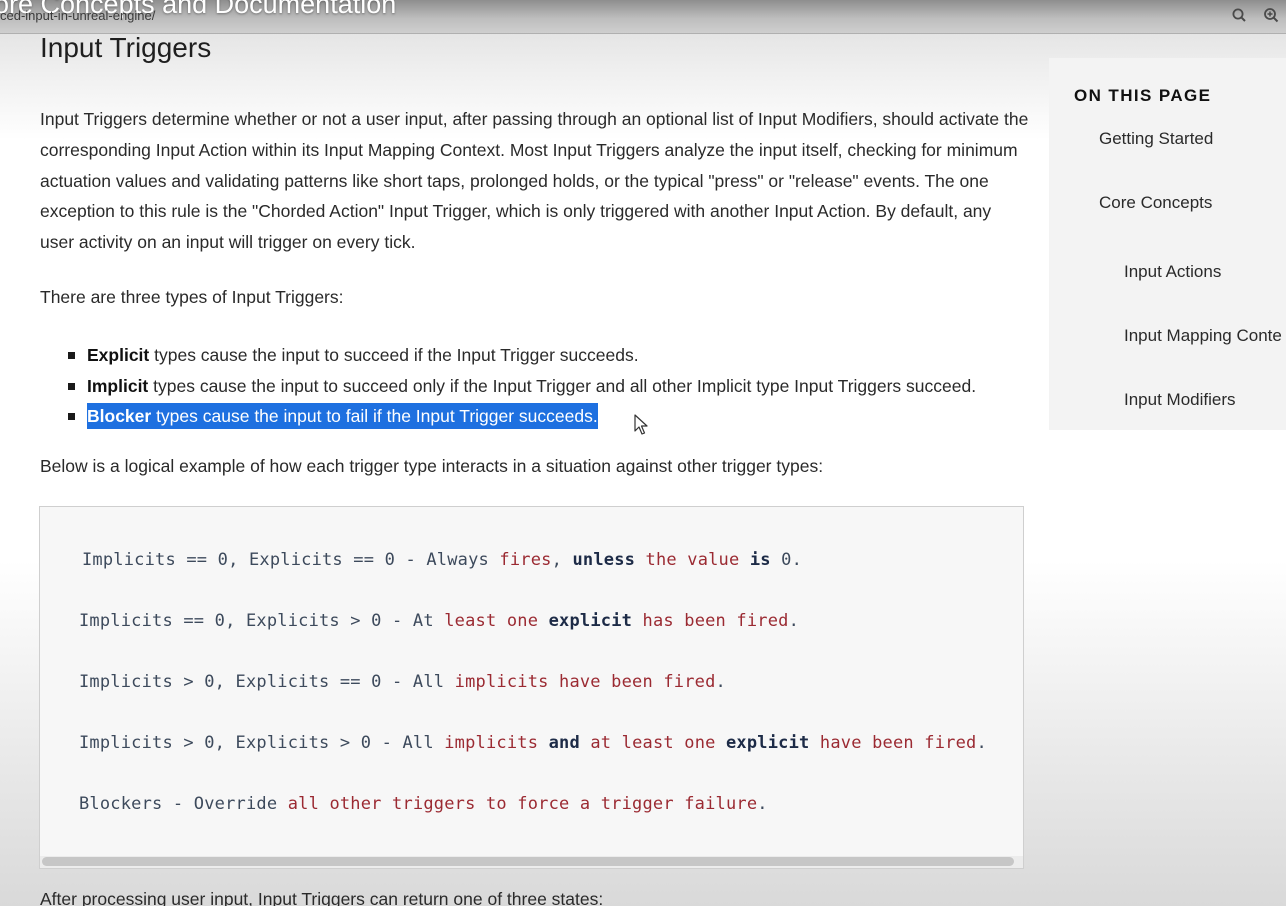  I want to click on toc-item-core-concepts: Core Concepts, so click(1155, 203).